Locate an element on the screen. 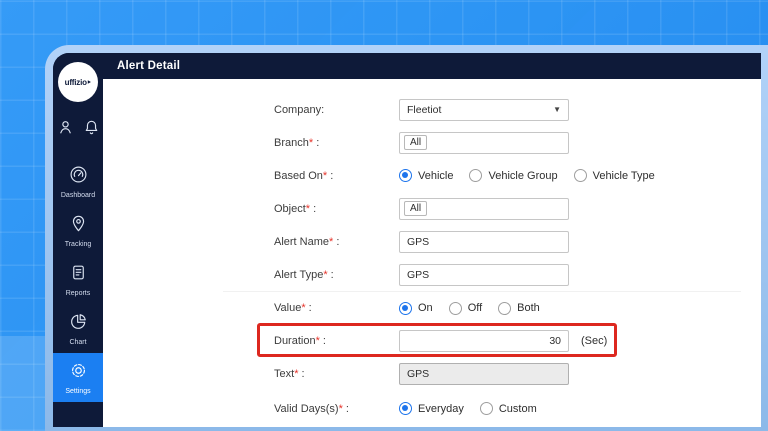 This screenshot has width=768, height=431. company-select: Fleetiot ▼ is located at coordinates (484, 109).